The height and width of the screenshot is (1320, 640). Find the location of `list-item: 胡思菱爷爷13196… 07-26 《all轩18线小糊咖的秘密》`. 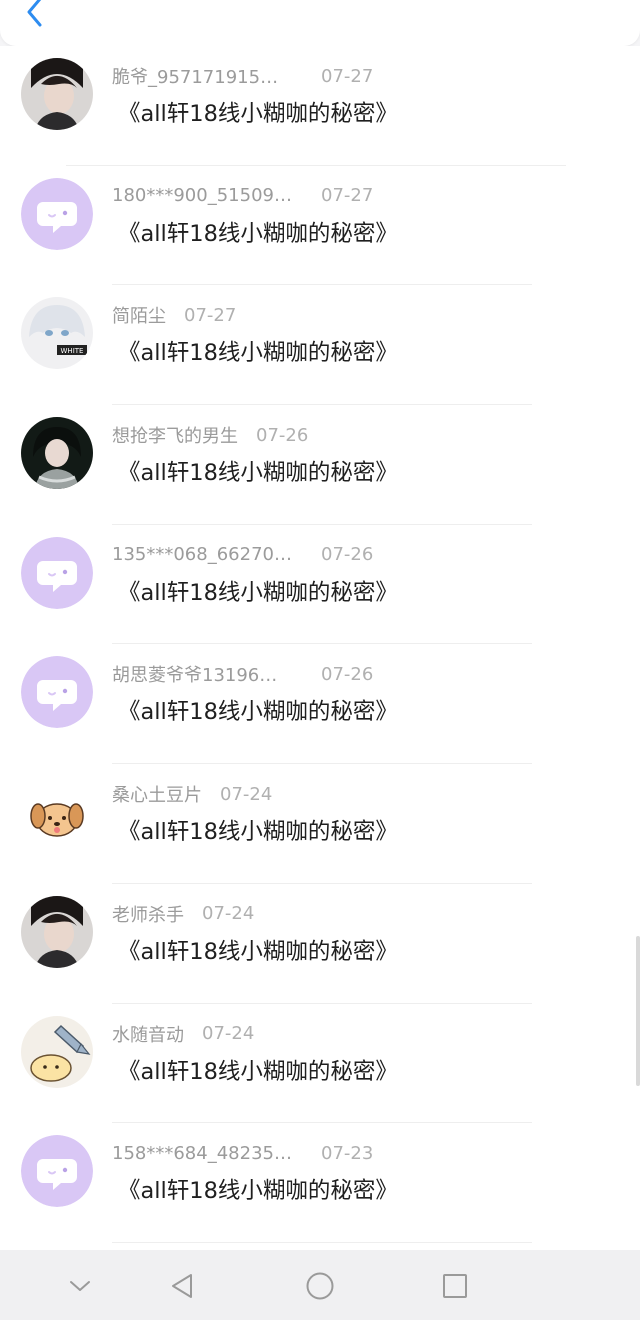

list-item: 胡思菱爷爷13196… 07-26 《all轩18线小糊咖的秘密》 is located at coordinates (320, 704).